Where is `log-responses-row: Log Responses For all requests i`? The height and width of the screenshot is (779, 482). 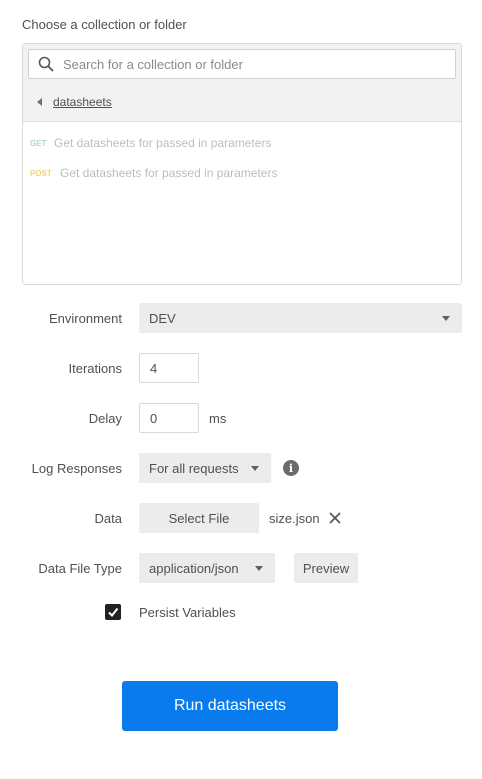
log-responses-row: Log Responses For all requests i is located at coordinates (241, 468).